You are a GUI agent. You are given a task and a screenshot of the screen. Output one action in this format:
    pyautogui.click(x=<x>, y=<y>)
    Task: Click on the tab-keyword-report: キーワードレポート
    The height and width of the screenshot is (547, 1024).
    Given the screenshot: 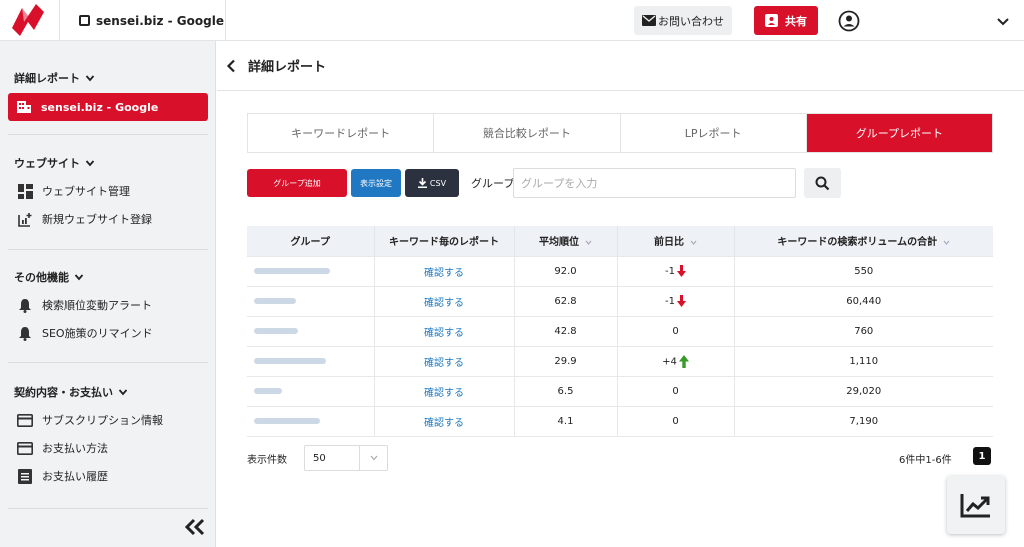 What is the action you would take?
    pyautogui.click(x=341, y=133)
    